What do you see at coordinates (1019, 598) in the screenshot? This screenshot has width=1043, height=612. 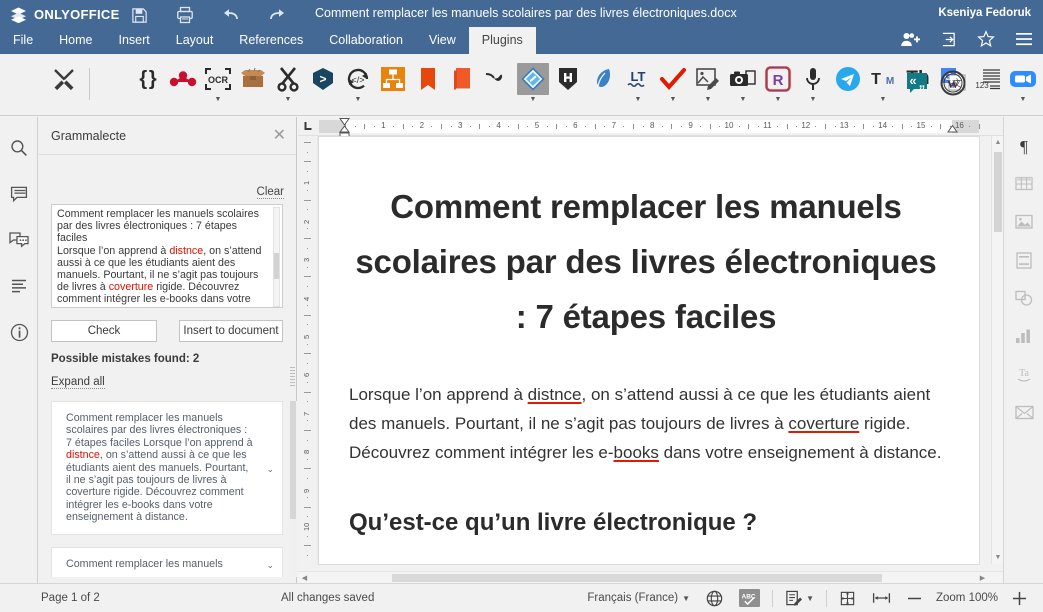 I see `zoom-in-icon` at bounding box center [1019, 598].